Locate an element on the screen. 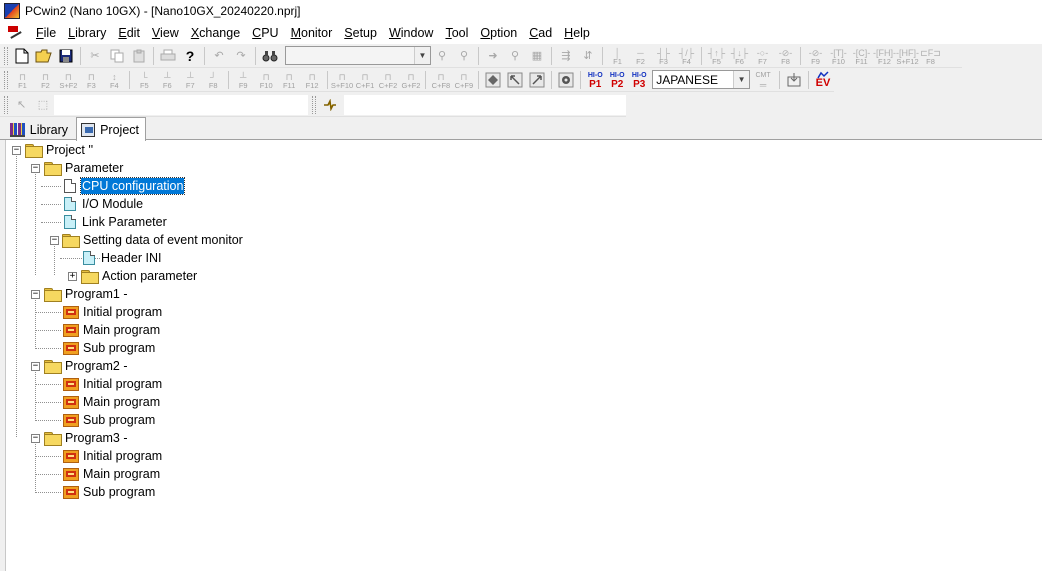 The height and width of the screenshot is (571, 1042). search-magnifier-icon: ⚲ is located at coordinates (515, 56).